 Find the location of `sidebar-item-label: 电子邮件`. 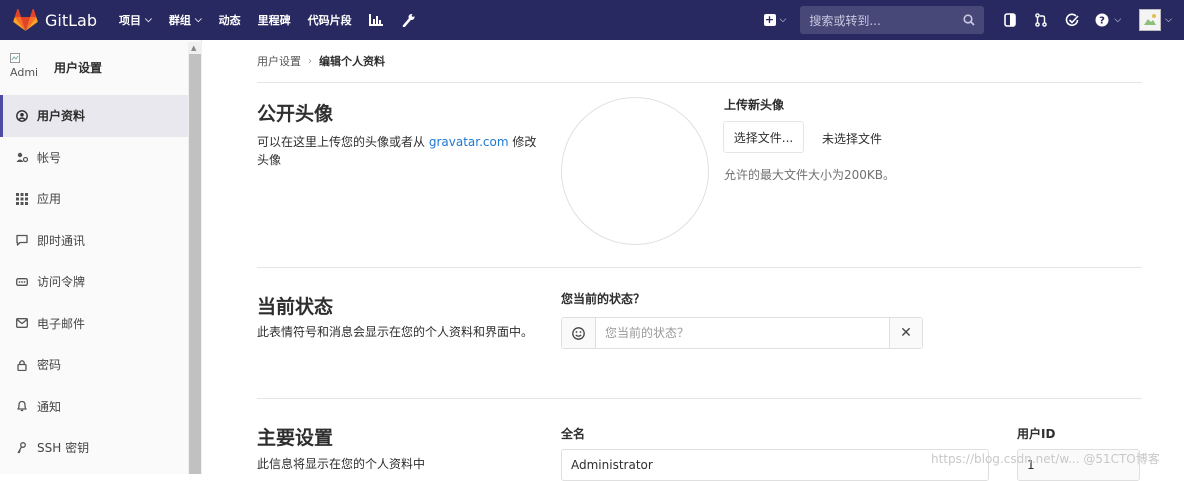

sidebar-item-label: 电子邮件 is located at coordinates (61, 323).